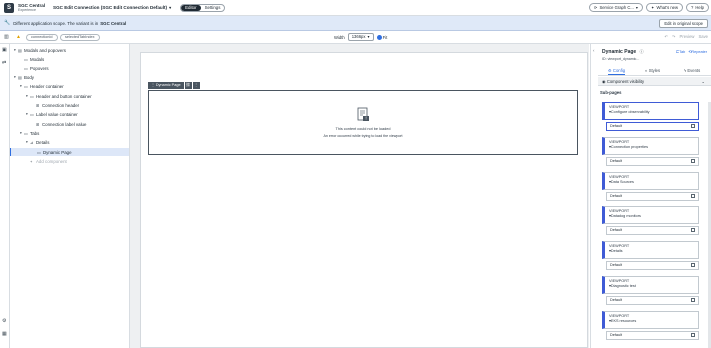 This screenshot has width=711, height=348. I want to click on subpage-name: ▾Datadog monitors, so click(651, 216).